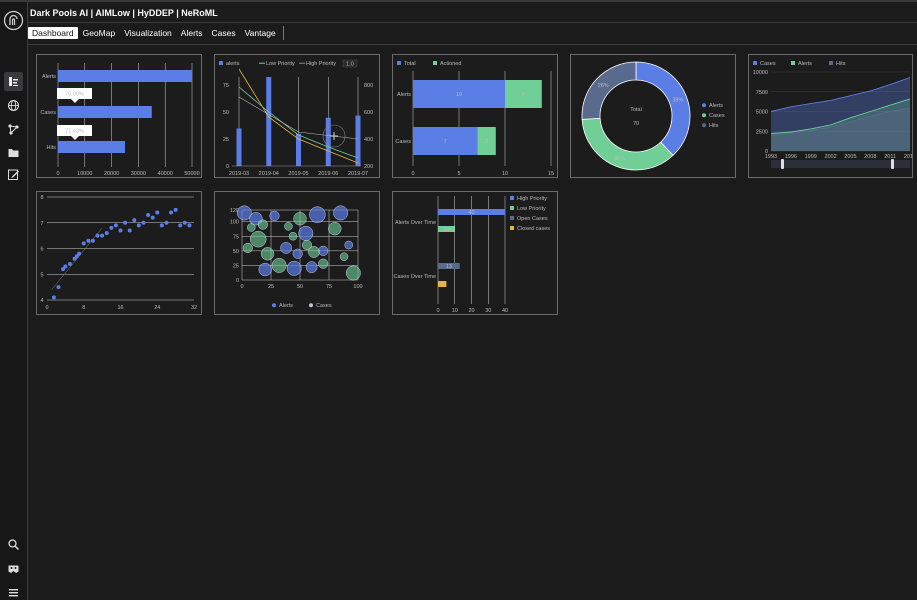  Describe the element at coordinates (475, 116) in the screenshot. I see `chart-panel-actioned: Total Actioned 0 5 10 15 10 4 Alerts 7 2 Cases` at that location.